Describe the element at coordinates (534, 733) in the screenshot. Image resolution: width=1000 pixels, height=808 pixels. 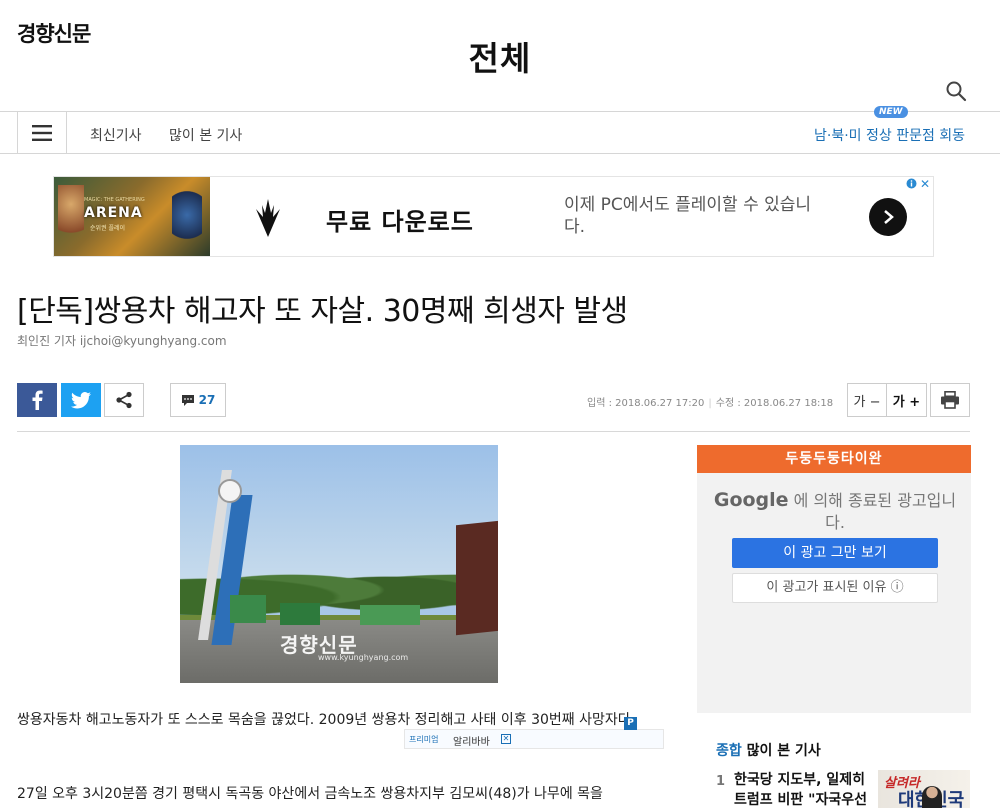
I see `inline-ad: 프리미엄 알리바바 ✕ P` at that location.